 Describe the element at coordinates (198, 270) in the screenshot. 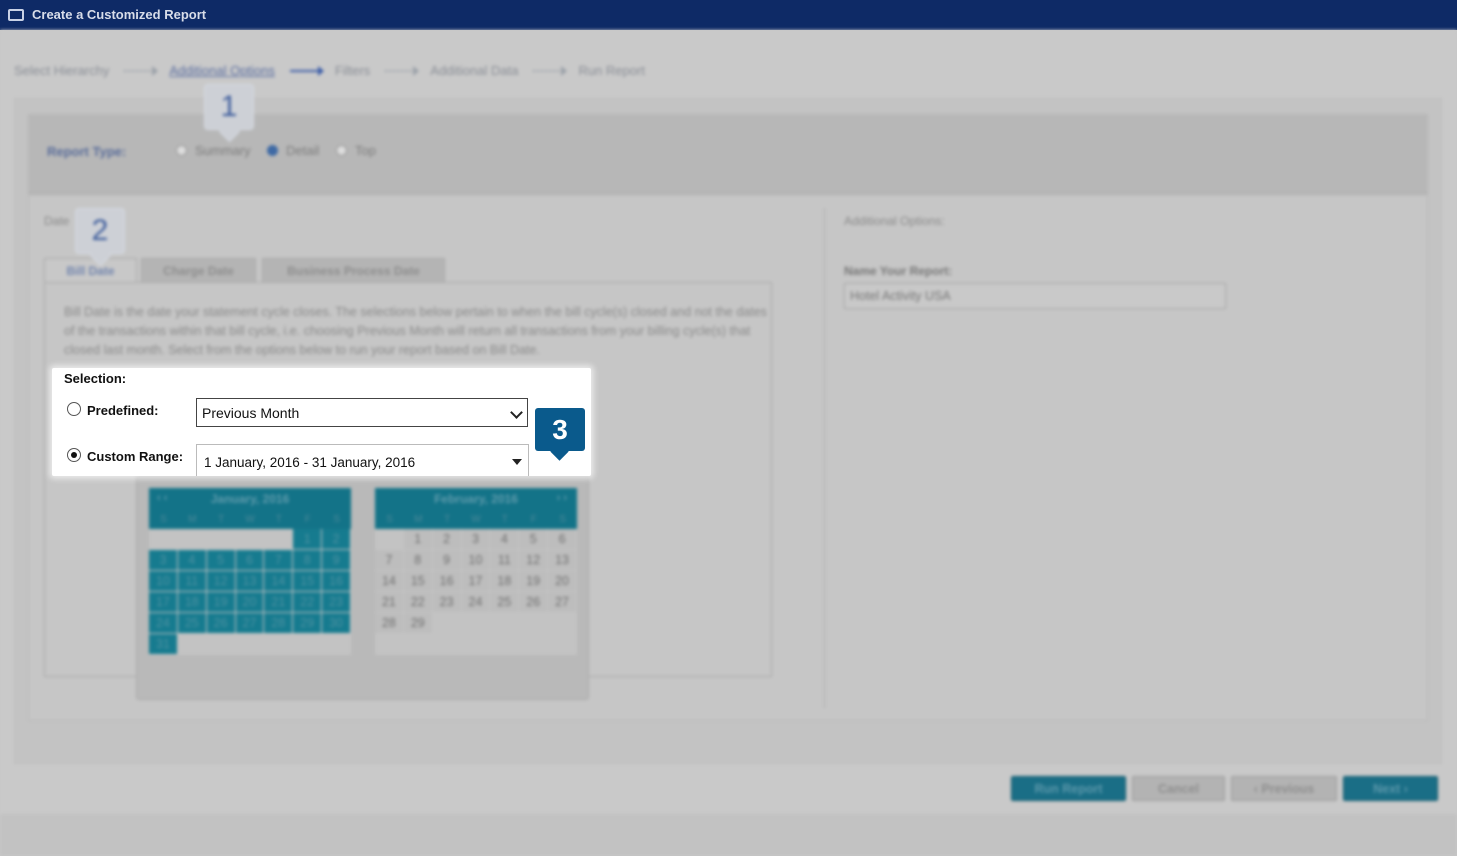

I see `tab-charge-date: Charge Date` at that location.